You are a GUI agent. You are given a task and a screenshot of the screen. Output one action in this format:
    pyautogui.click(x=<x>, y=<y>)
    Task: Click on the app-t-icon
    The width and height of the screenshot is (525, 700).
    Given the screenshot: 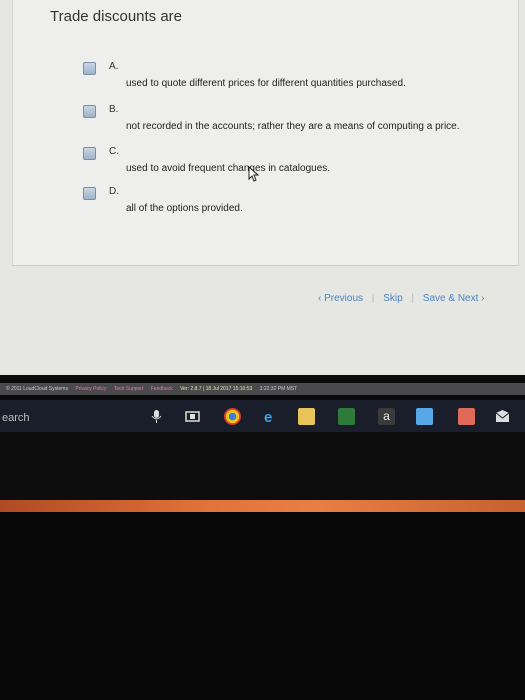 What is the action you would take?
    pyautogui.click(x=466, y=416)
    